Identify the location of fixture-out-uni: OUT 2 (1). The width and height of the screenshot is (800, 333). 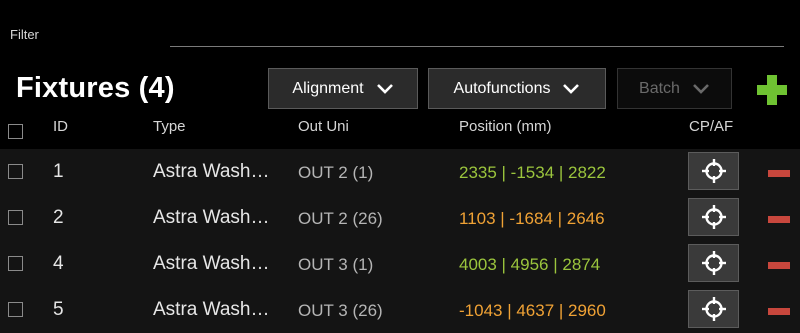
(336, 172).